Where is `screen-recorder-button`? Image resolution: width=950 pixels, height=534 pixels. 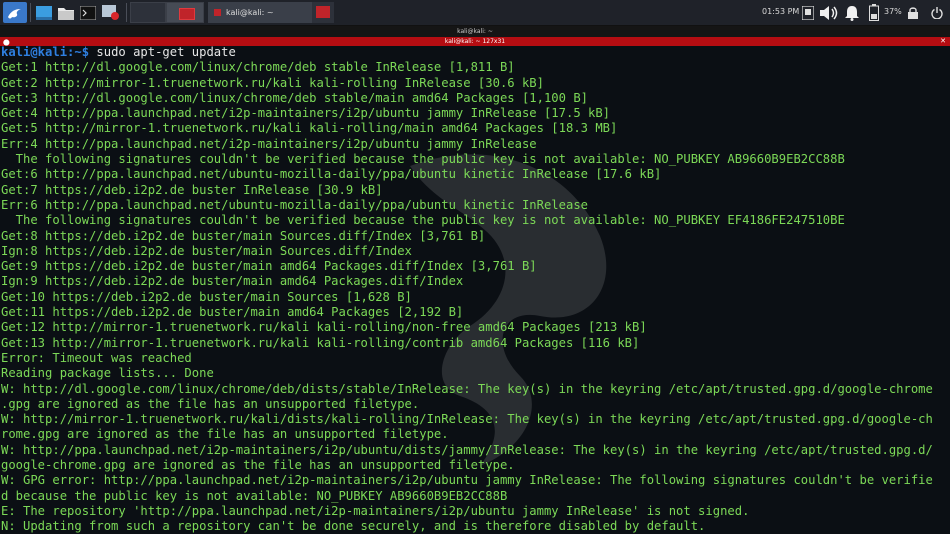
screen-recorder-button is located at coordinates (111, 12).